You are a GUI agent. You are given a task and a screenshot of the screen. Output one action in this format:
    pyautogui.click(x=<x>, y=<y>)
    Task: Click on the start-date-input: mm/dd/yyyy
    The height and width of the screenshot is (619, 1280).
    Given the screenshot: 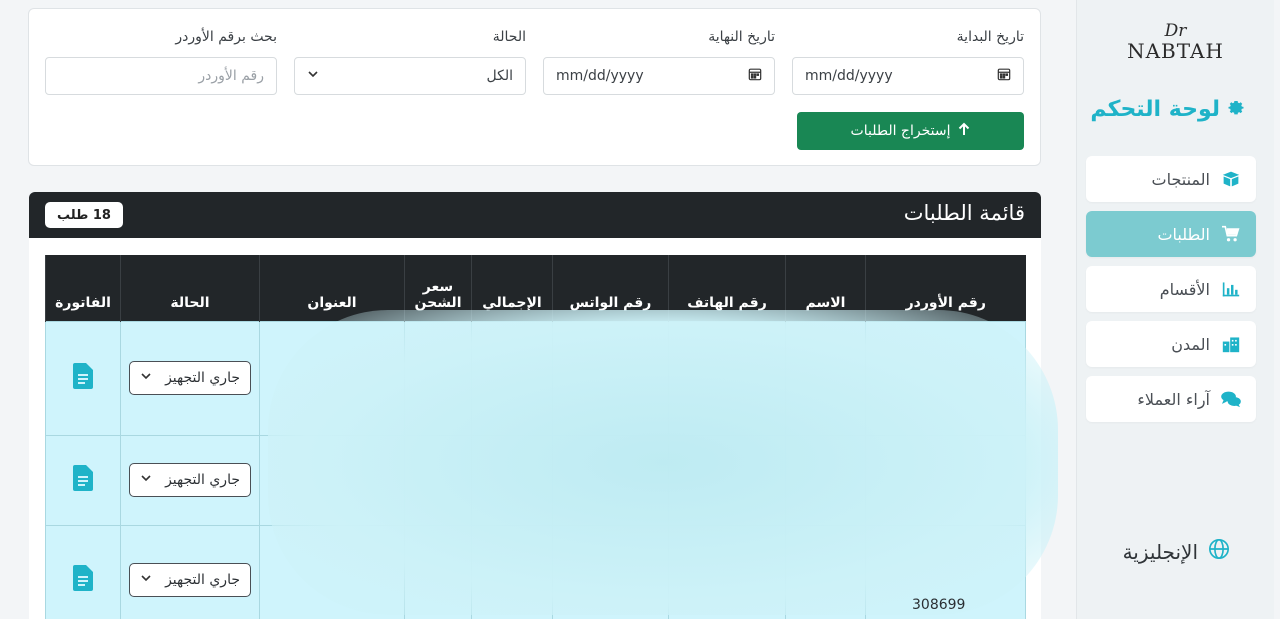 What is the action you would take?
    pyautogui.click(x=908, y=76)
    